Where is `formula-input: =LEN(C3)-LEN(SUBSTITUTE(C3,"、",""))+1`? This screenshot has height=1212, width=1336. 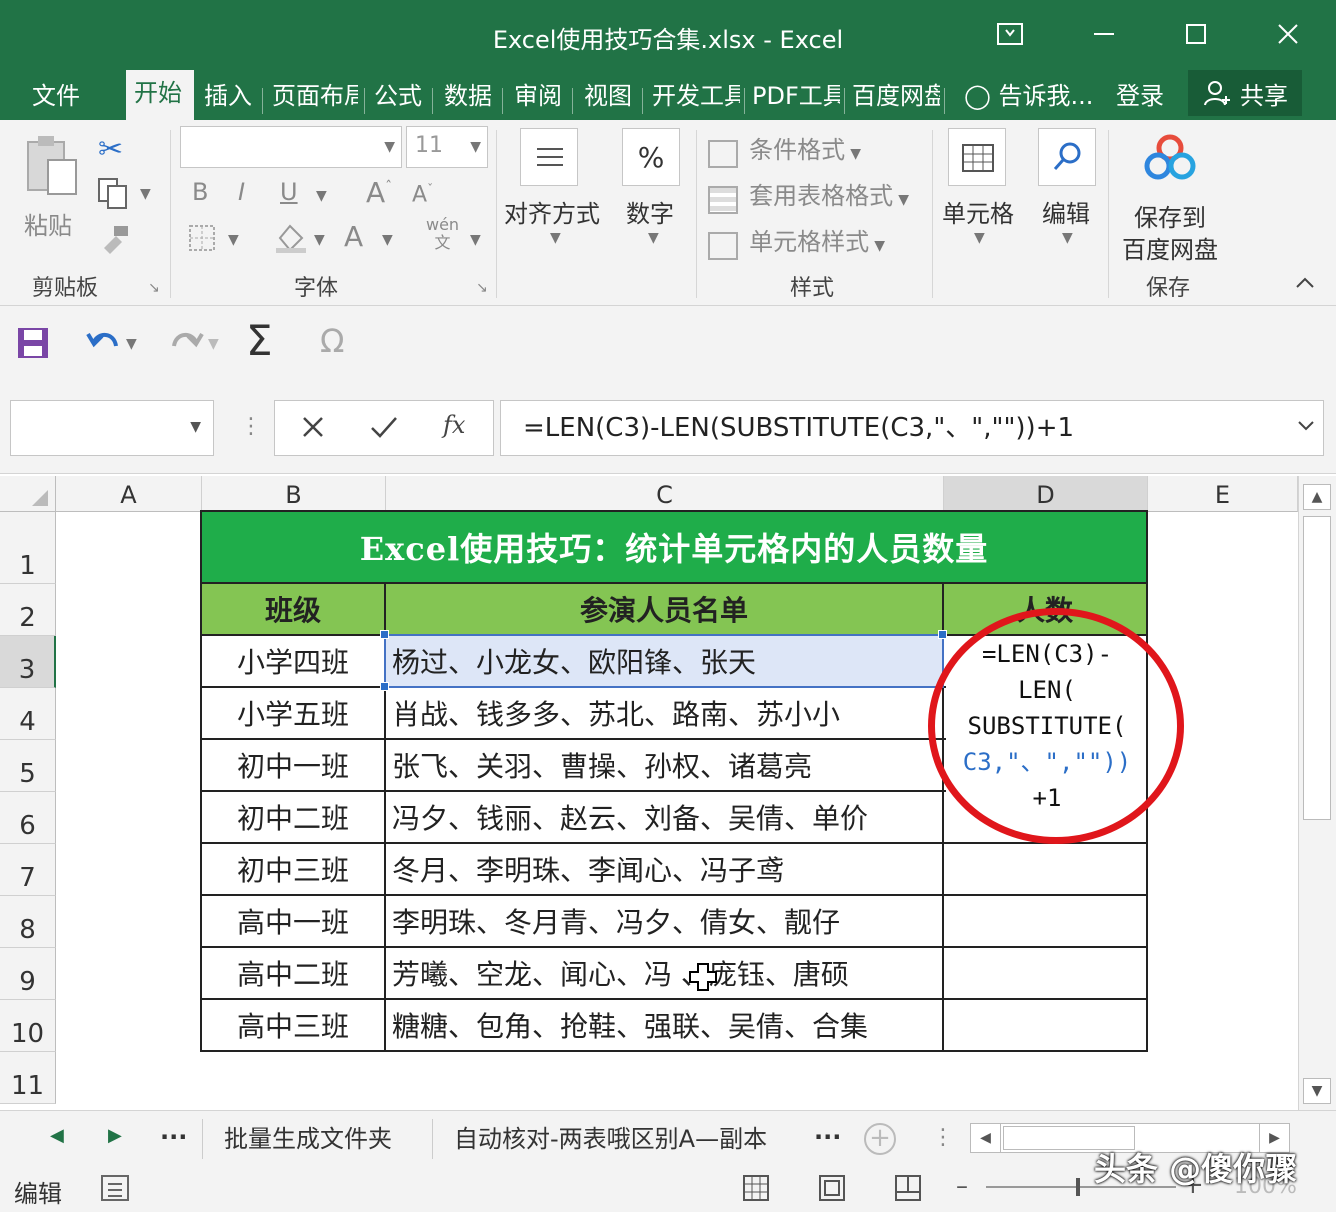 formula-input: =LEN(C3)-LEN(SUBSTITUTE(C3,"、",""))+1 is located at coordinates (912, 428).